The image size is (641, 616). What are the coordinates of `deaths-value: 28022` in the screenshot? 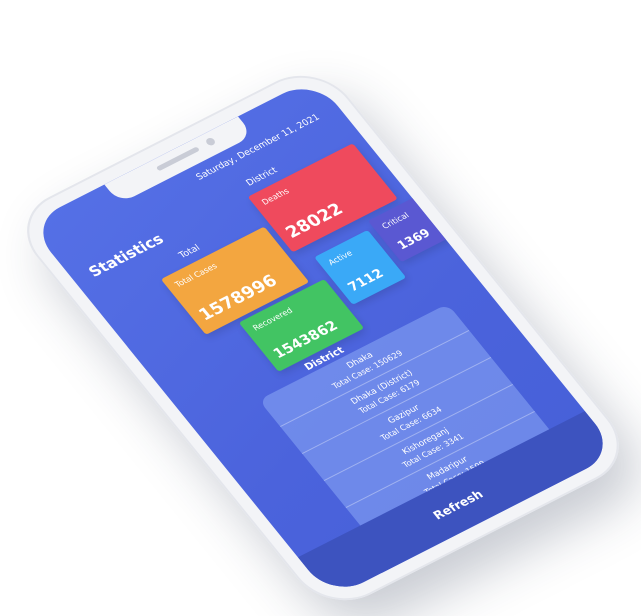 It's located at (314, 221).